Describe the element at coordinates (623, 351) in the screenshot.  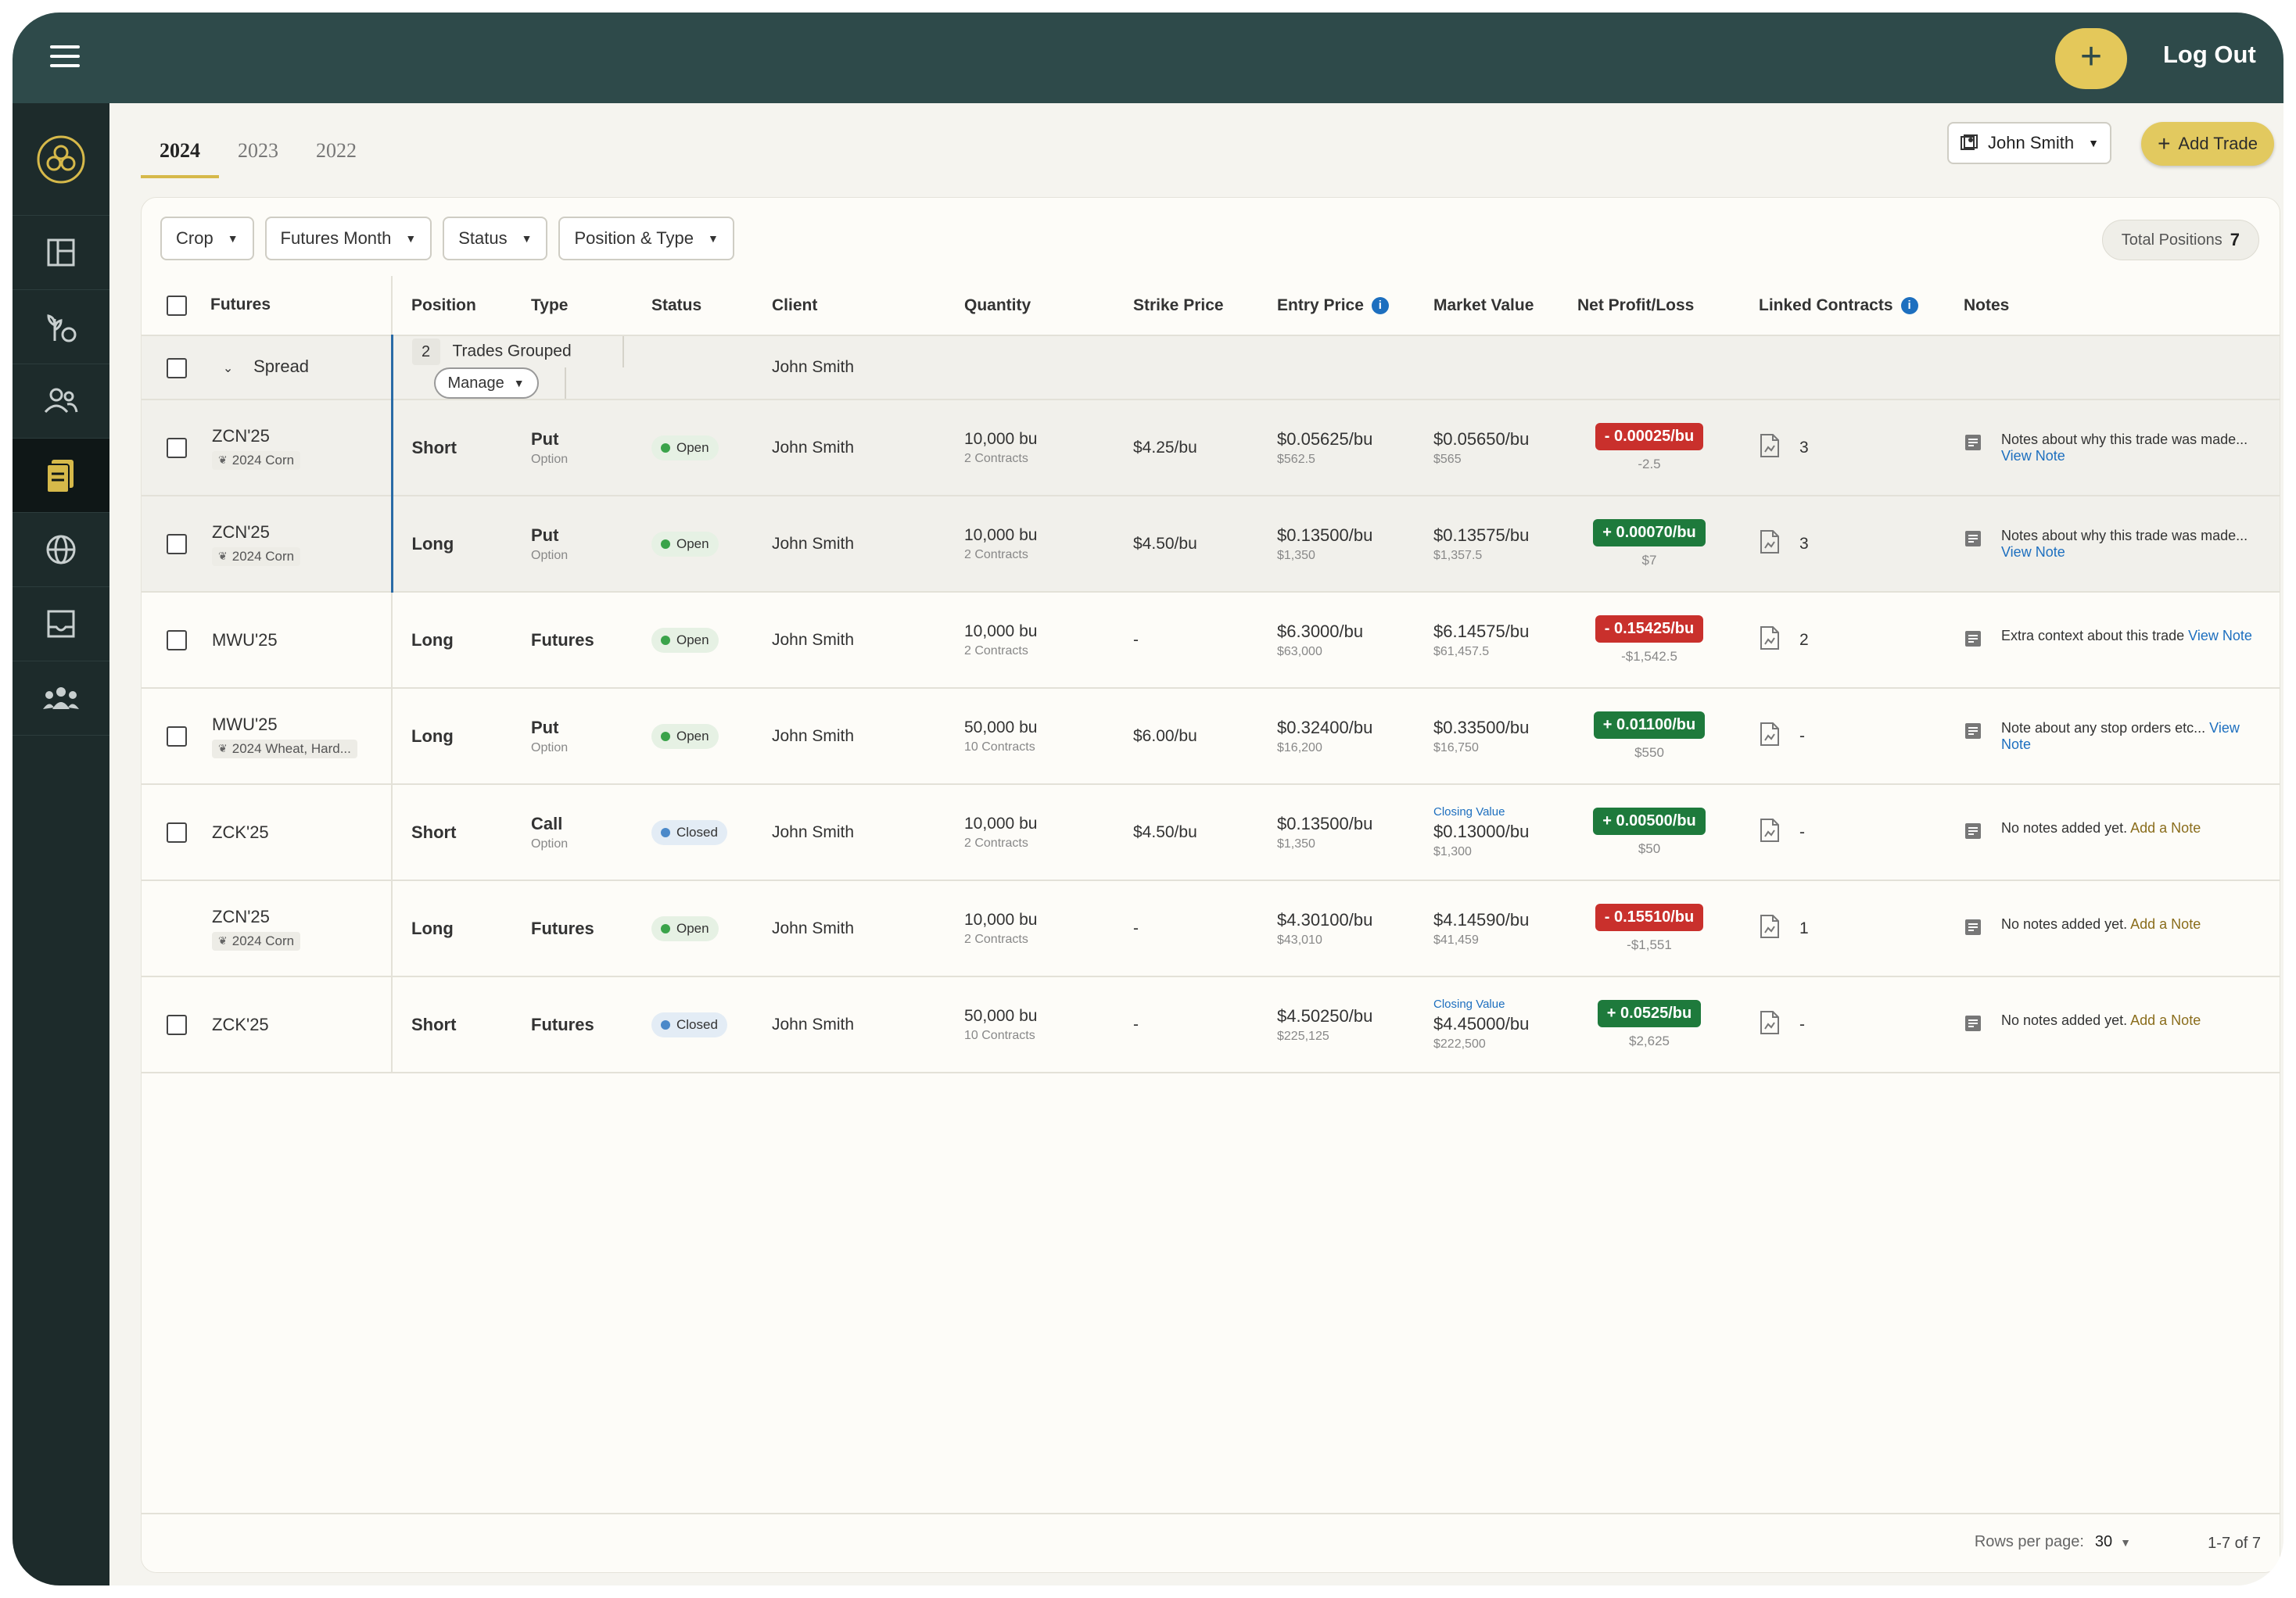
I see `divider` at that location.